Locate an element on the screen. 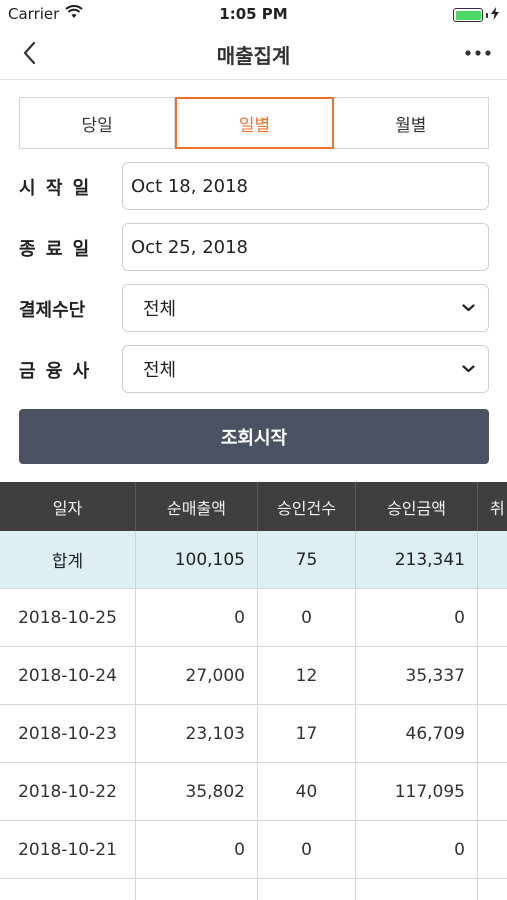 The width and height of the screenshot is (507, 900). payment-method-label: 결제수단 is located at coordinates (52, 310).